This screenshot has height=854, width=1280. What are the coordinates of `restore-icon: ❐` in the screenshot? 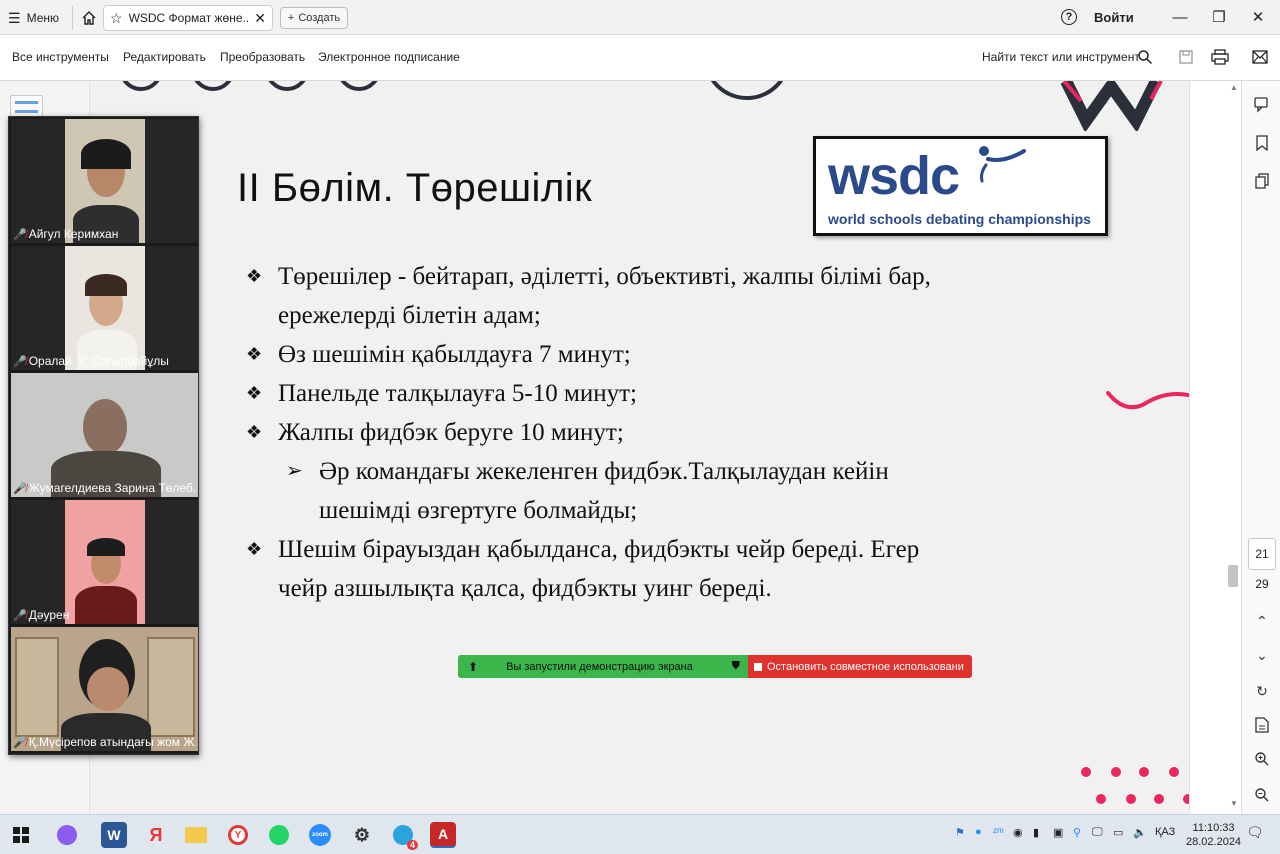 It's located at (1219, 17).